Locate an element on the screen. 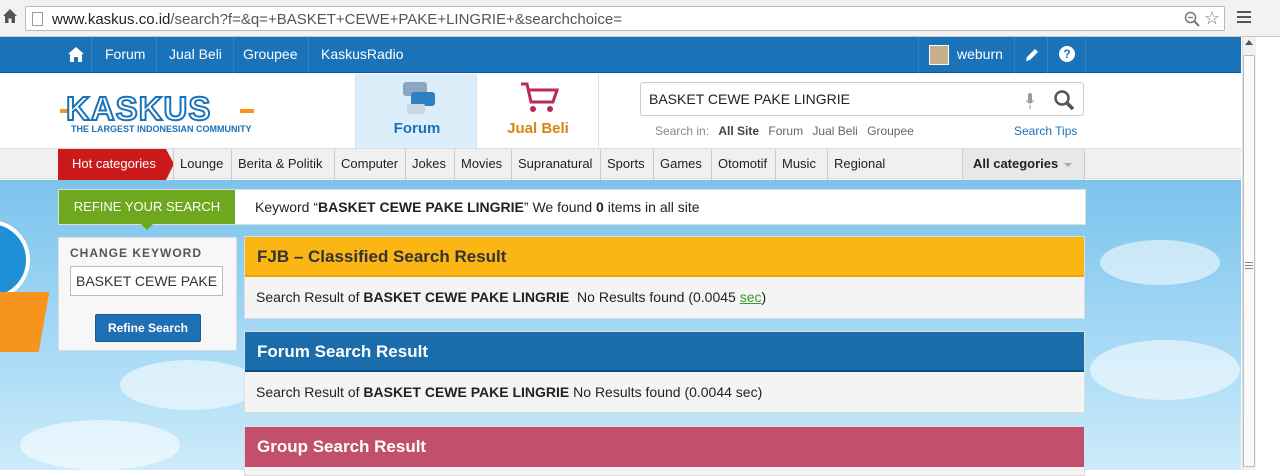 The image size is (1280, 476). help-button: ? is located at coordinates (1067, 55).